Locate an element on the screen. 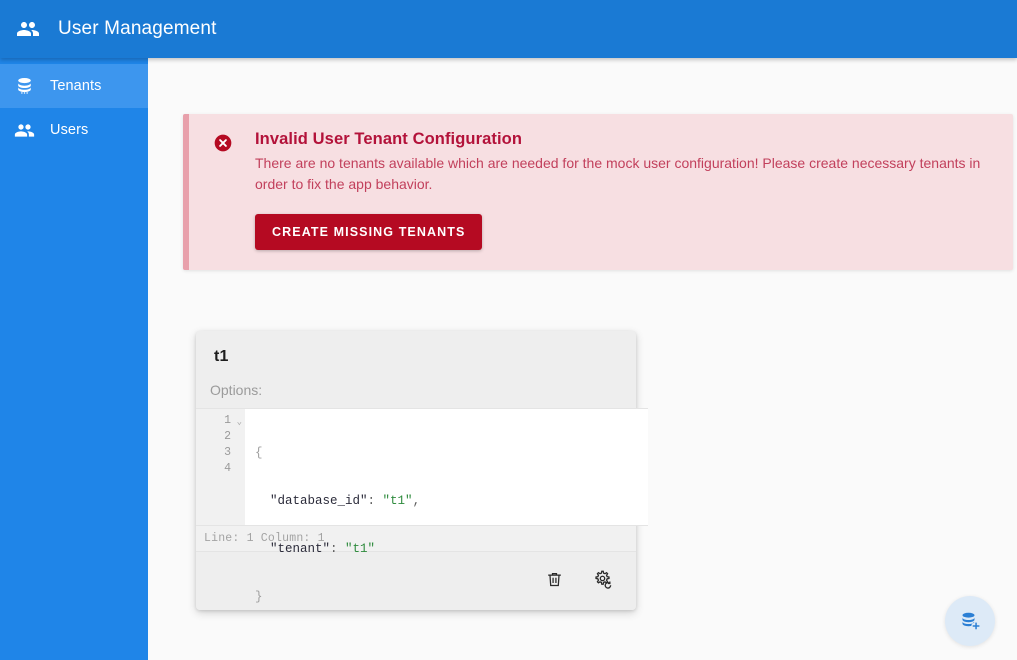  sidebar-item-users: Users is located at coordinates (74, 130).